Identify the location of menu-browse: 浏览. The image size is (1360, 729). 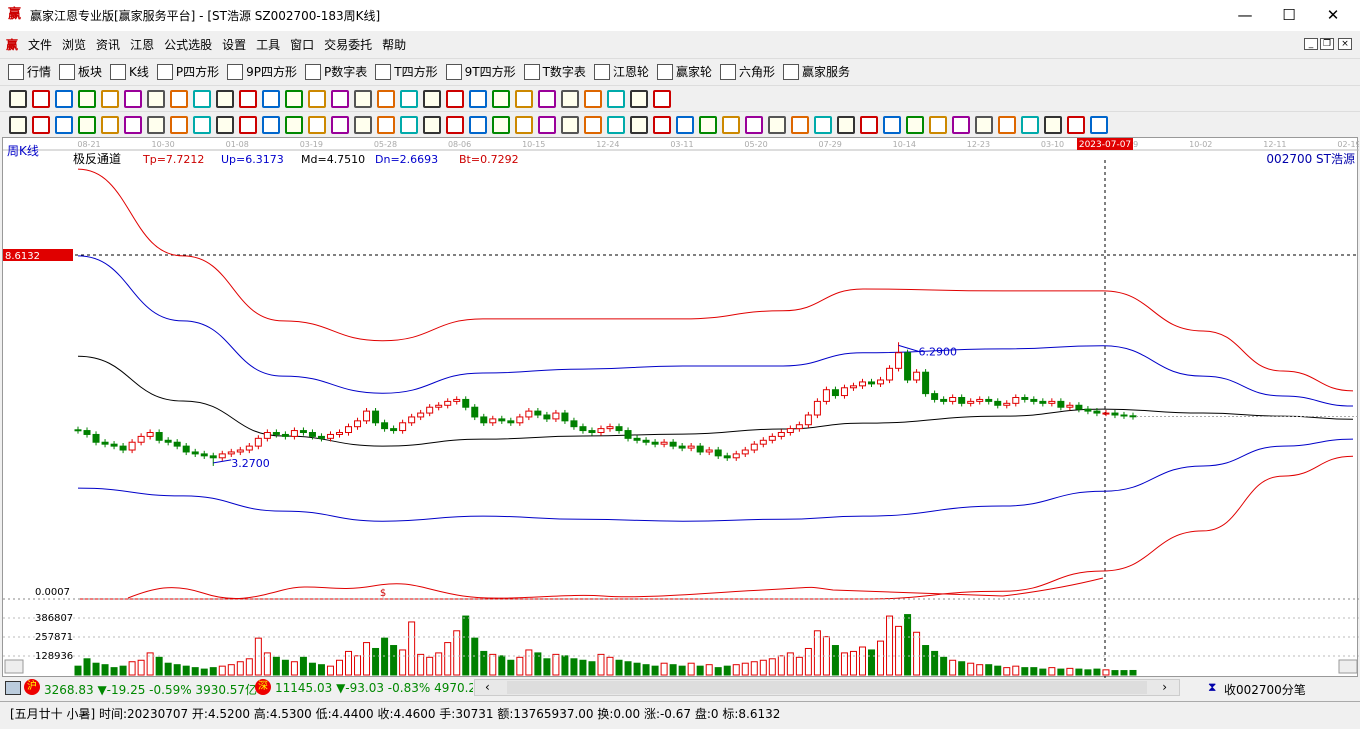
(74, 44).